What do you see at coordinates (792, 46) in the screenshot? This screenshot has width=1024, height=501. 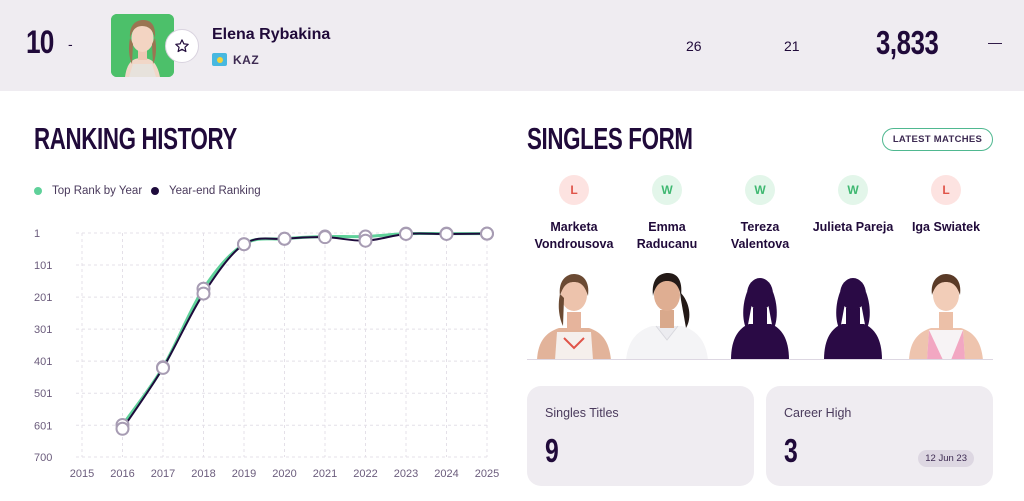 I see `stat-secondary: 21` at bounding box center [792, 46].